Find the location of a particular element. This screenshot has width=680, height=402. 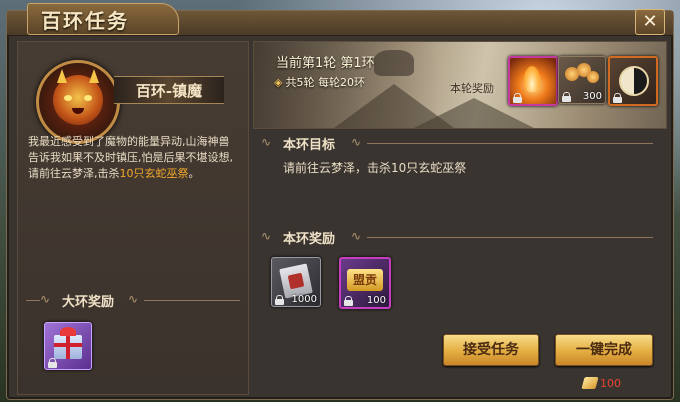

round-banner: 当前第1轮 第1环 ◈ 共5轮 每轮20环 本轮奖励 300 is located at coordinates (460, 85).